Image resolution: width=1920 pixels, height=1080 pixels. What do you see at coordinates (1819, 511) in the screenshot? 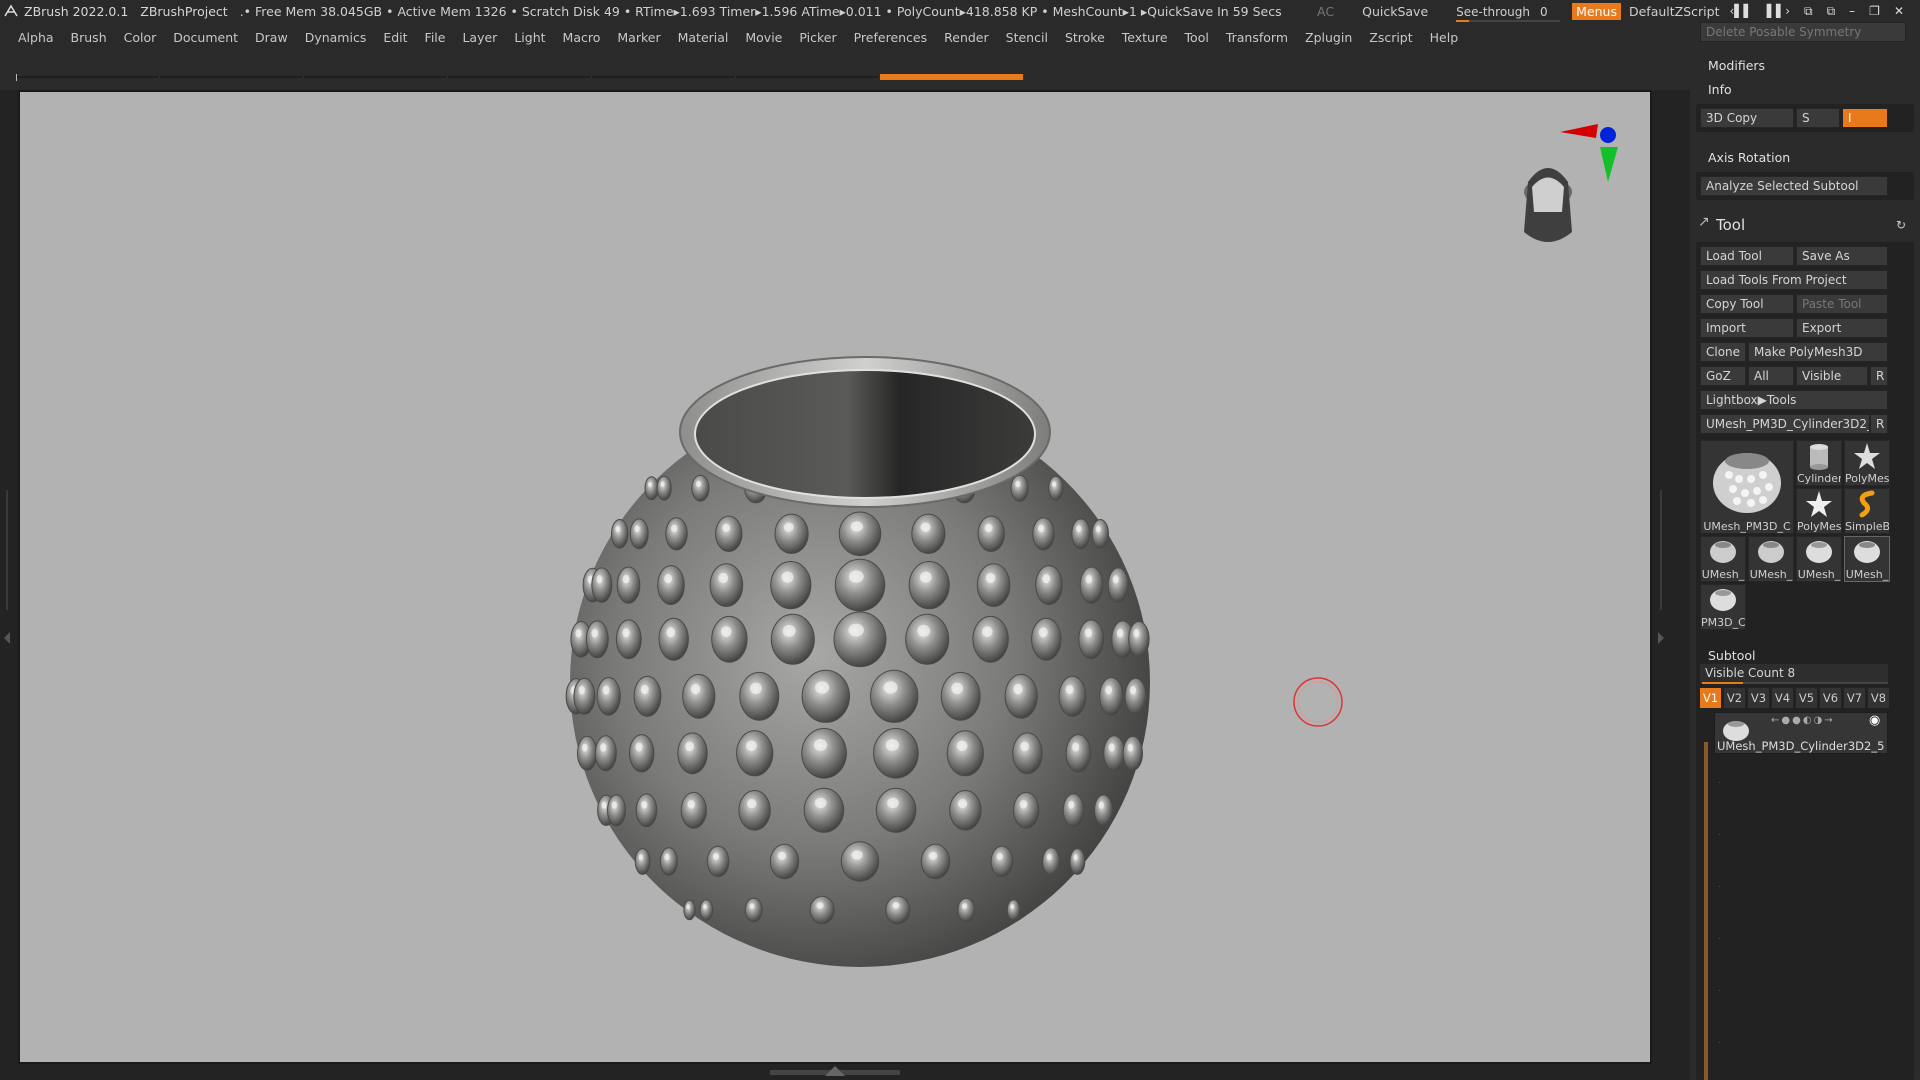
I see `tool-thumb-polymesh-2: PolyMes` at bounding box center [1819, 511].